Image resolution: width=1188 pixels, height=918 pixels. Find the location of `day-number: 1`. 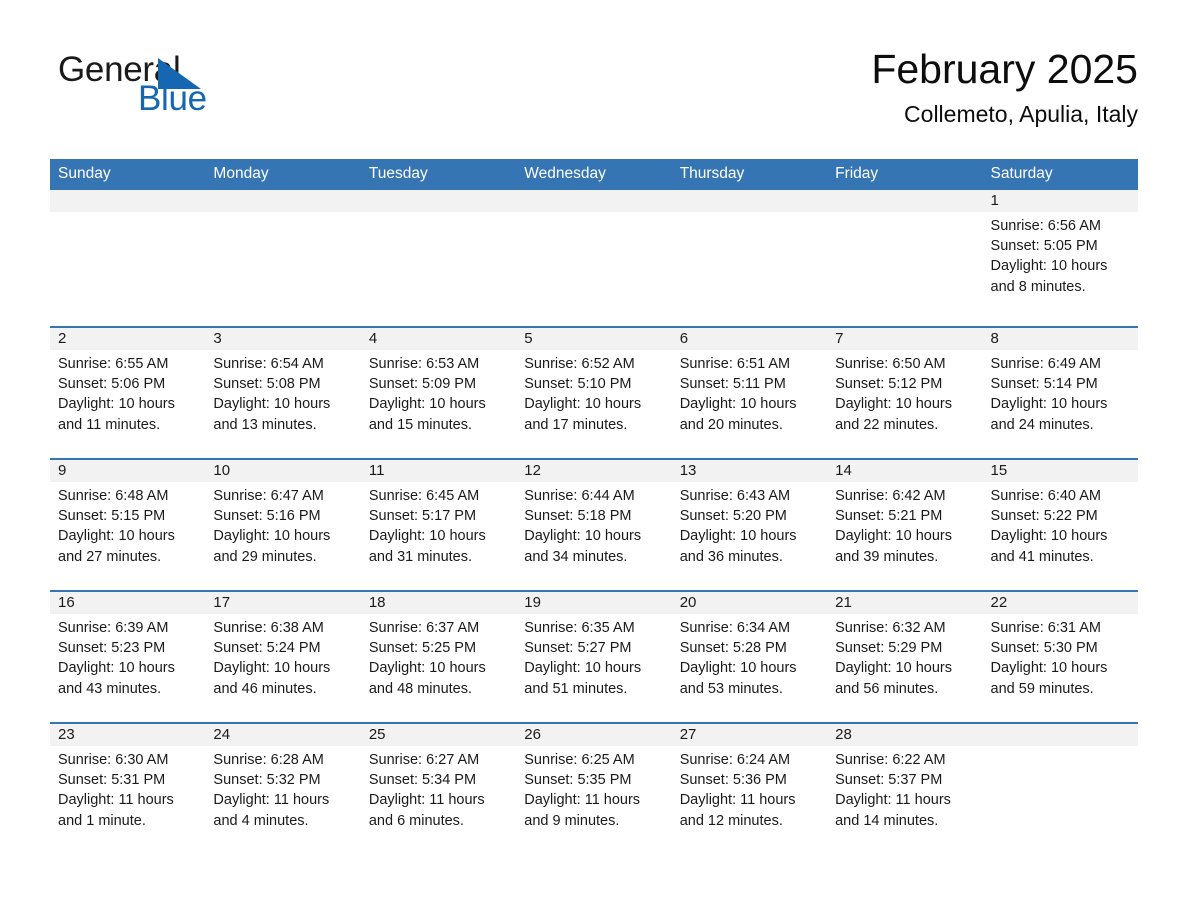

day-number: 1 is located at coordinates (1060, 201).